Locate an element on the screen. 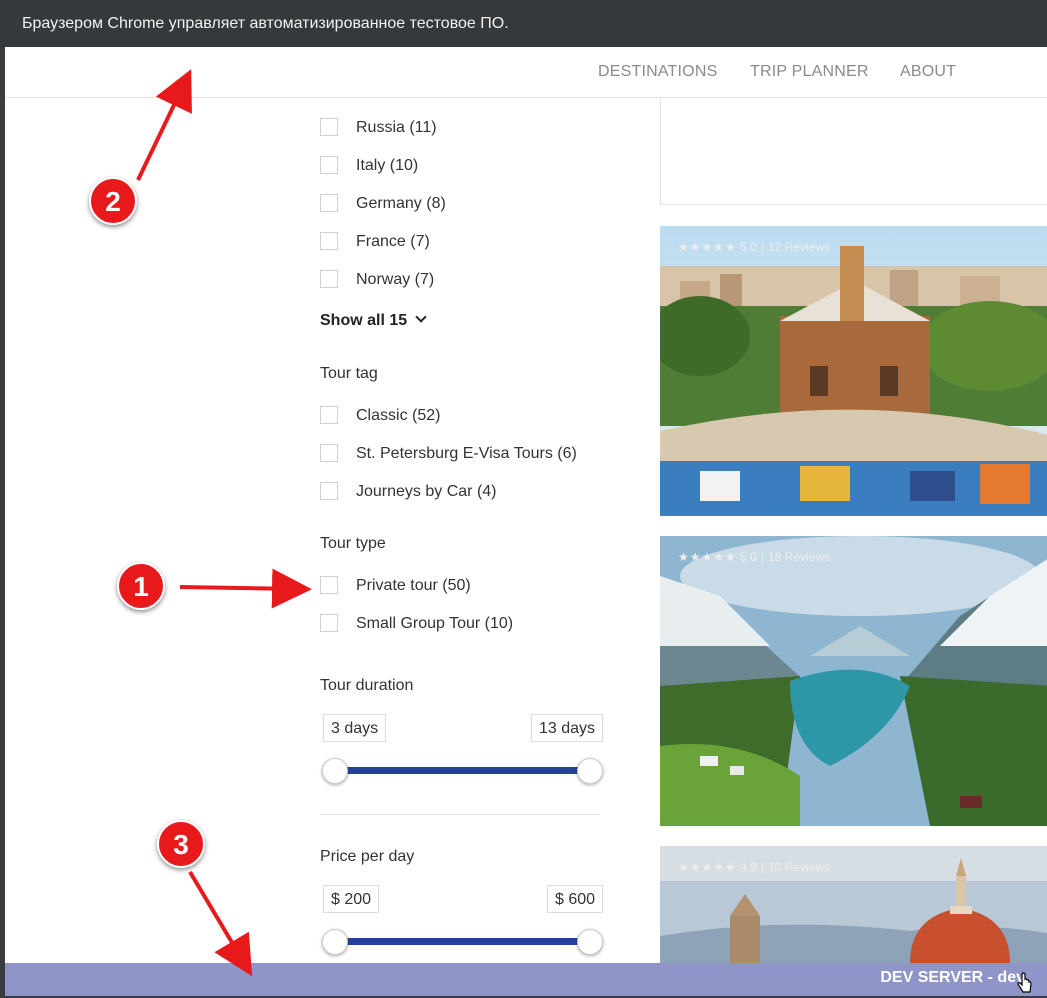 The height and width of the screenshot is (998, 1047). annotation-badge-3: 3 is located at coordinates (181, 844).